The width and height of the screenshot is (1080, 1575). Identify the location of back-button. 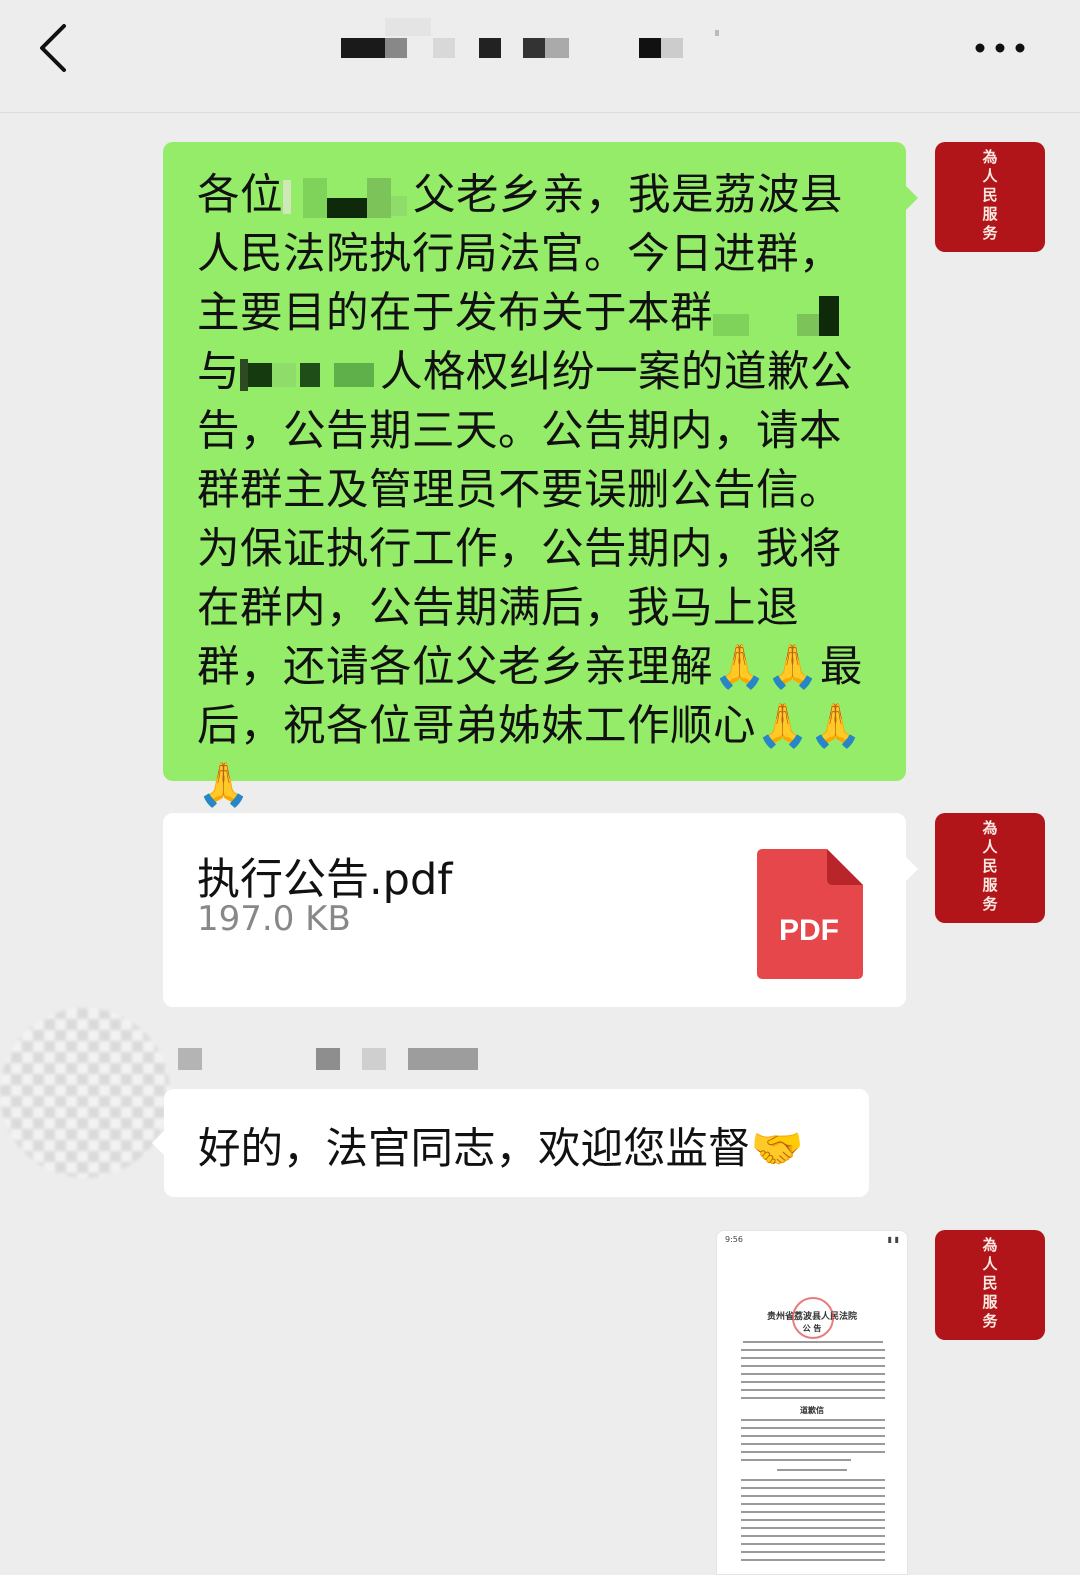
(55, 48).